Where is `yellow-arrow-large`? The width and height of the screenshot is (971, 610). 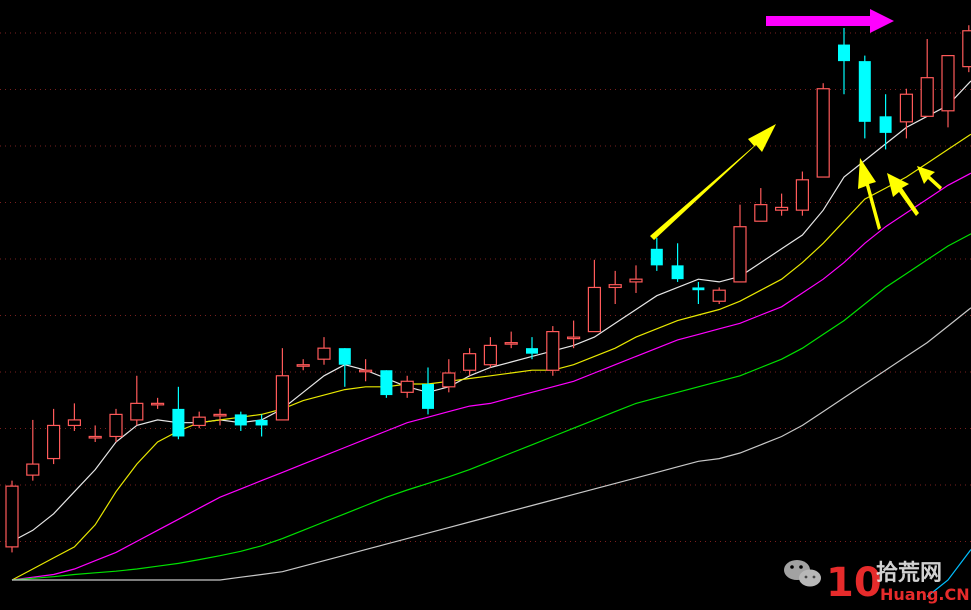
yellow-arrow-large is located at coordinates (713, 182).